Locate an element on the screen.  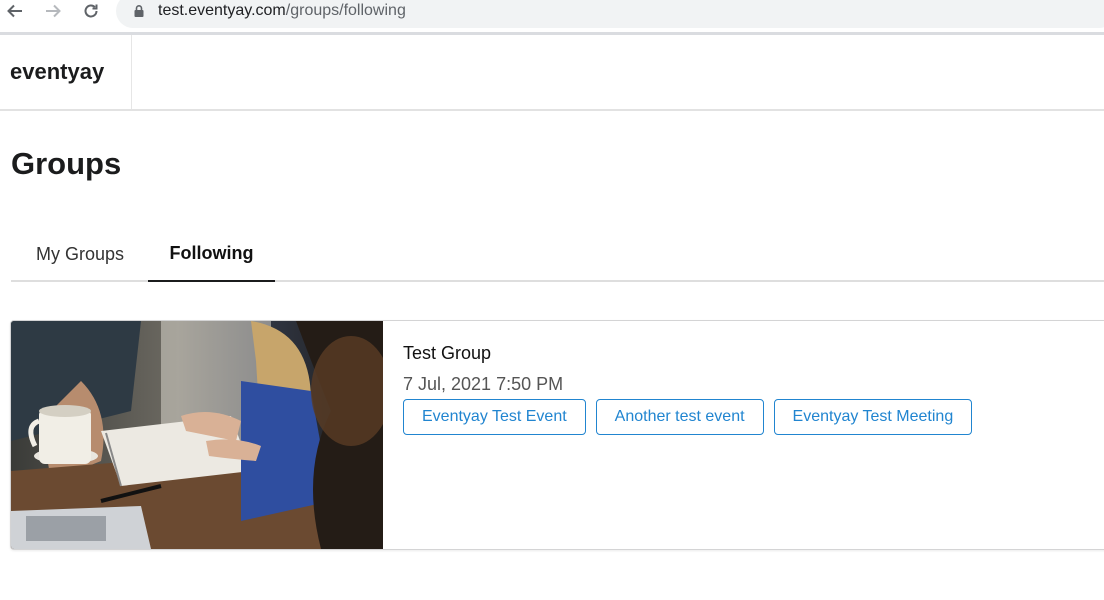
back-arrow-icon is located at coordinates (15, 11).